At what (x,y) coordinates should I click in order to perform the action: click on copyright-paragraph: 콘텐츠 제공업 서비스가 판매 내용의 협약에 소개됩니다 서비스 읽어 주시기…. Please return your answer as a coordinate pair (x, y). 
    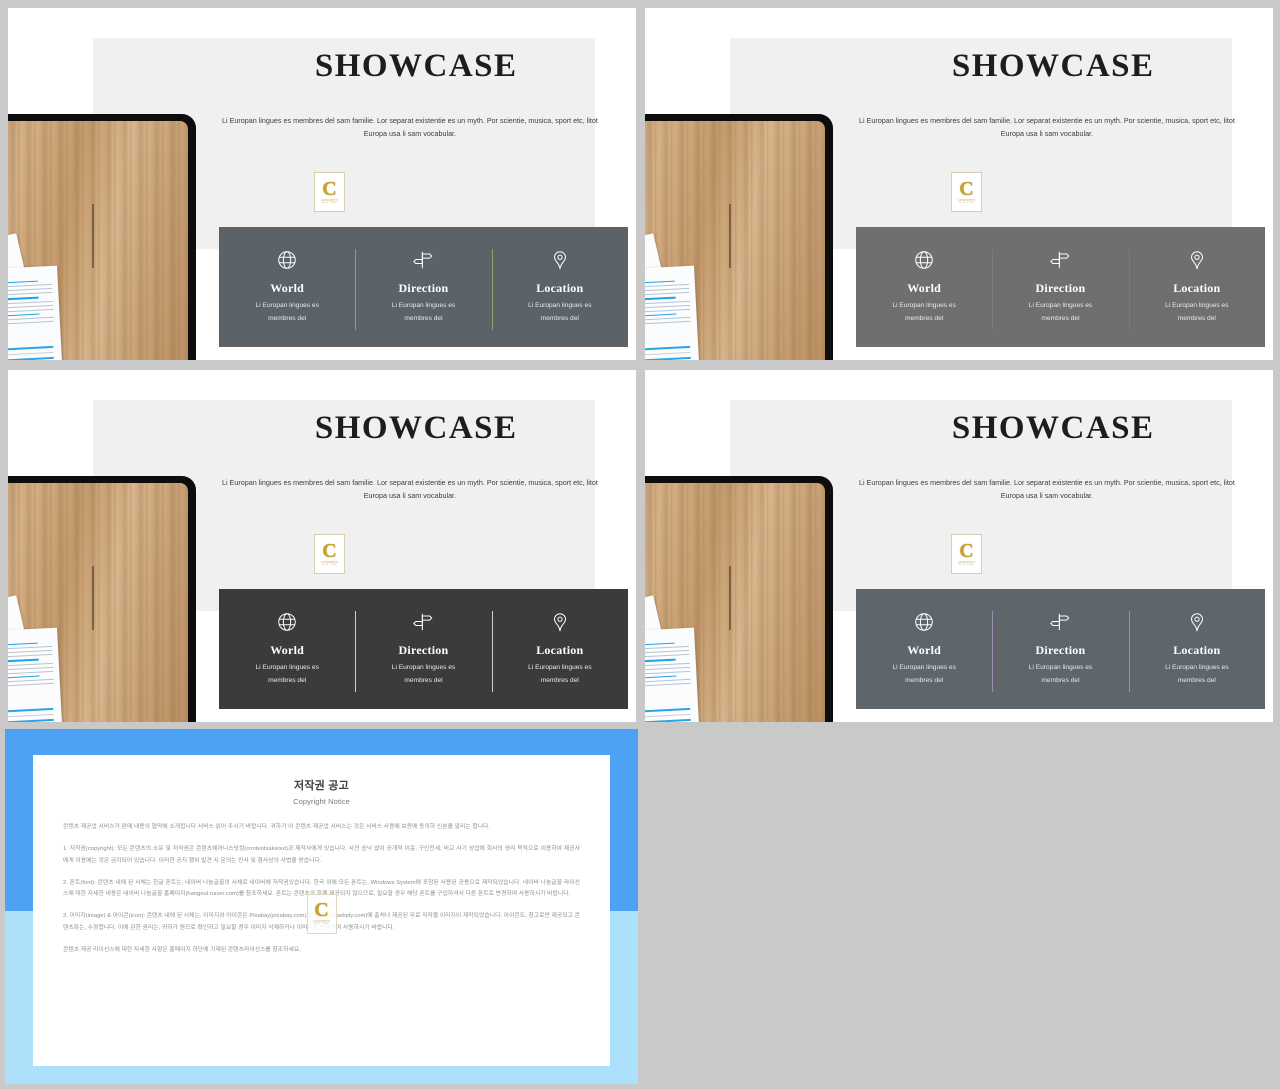
    Looking at the image, I should click on (277, 827).